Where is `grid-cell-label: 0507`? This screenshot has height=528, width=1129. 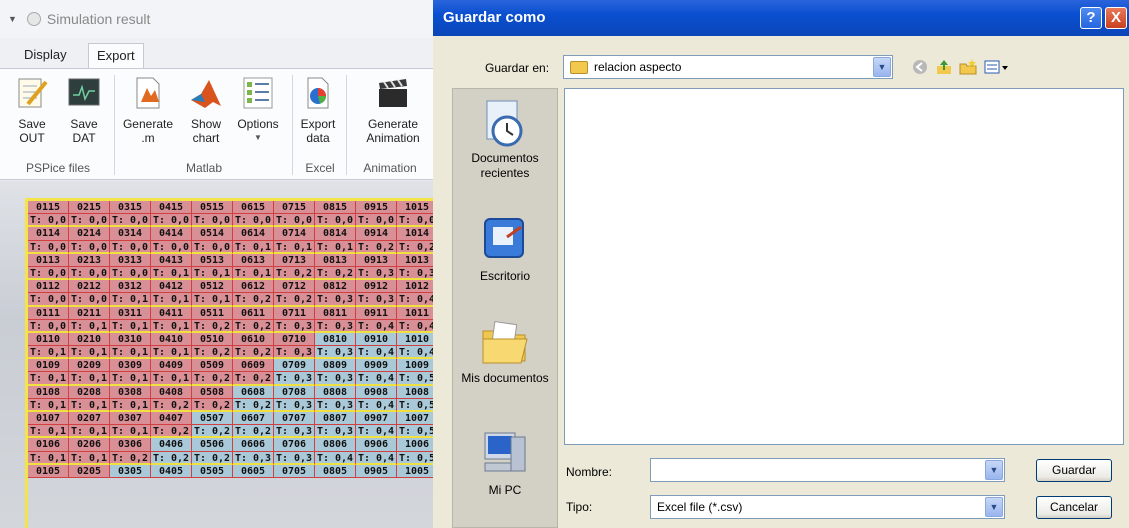 grid-cell-label: 0507 is located at coordinates (212, 419).